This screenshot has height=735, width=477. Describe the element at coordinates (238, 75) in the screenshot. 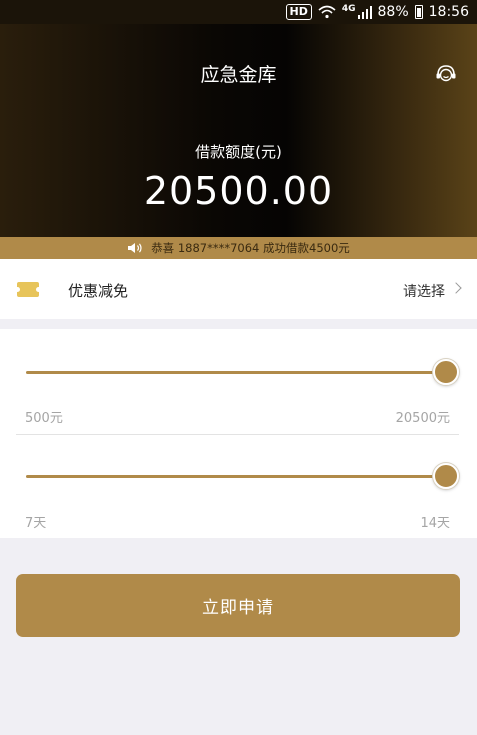

I see `page-title: 应急金库` at that location.